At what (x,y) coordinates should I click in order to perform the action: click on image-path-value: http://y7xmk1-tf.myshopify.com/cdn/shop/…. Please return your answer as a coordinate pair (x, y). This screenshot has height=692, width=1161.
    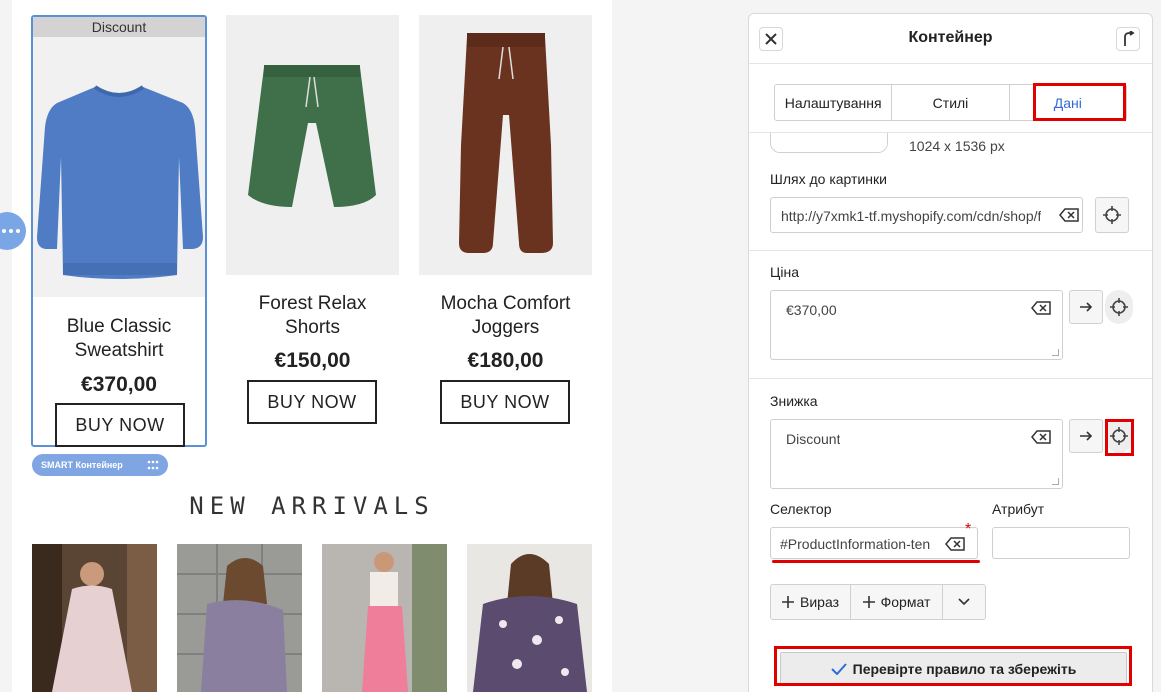
    Looking at the image, I should click on (911, 216).